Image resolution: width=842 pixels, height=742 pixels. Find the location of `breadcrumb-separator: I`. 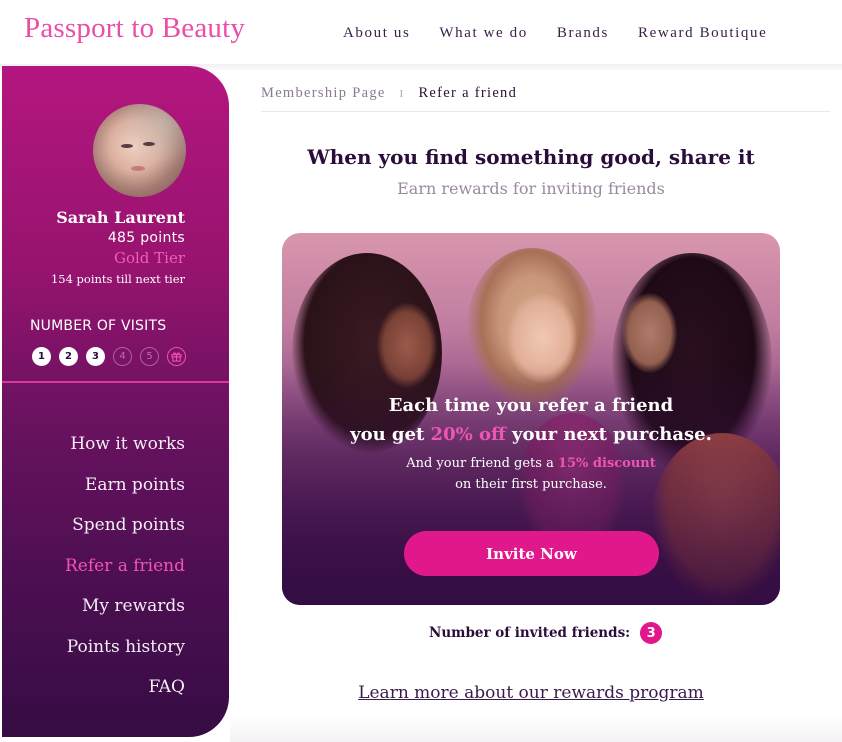

breadcrumb-separator: I is located at coordinates (402, 94).